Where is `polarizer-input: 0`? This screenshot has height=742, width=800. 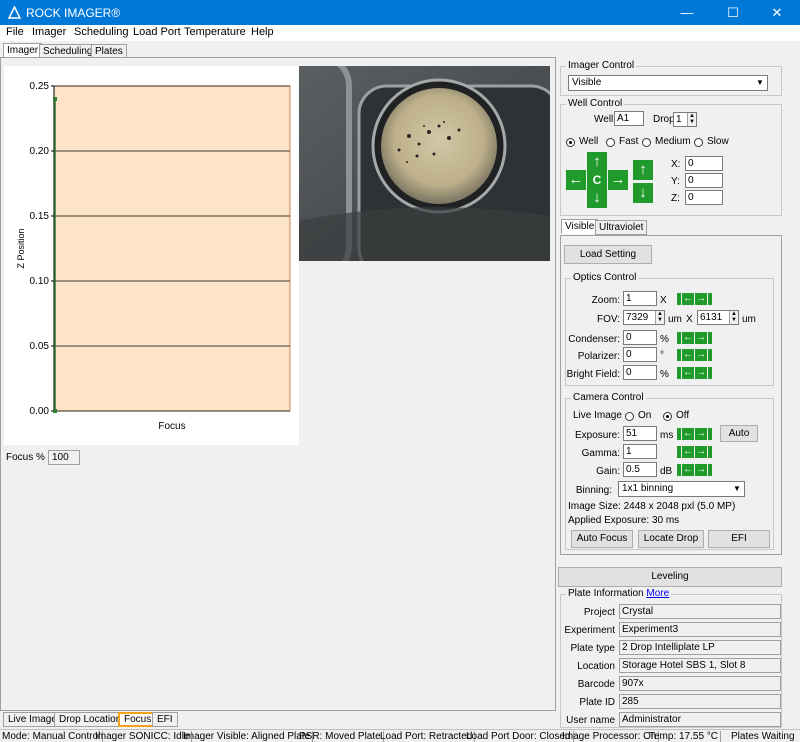 polarizer-input: 0 is located at coordinates (640, 354).